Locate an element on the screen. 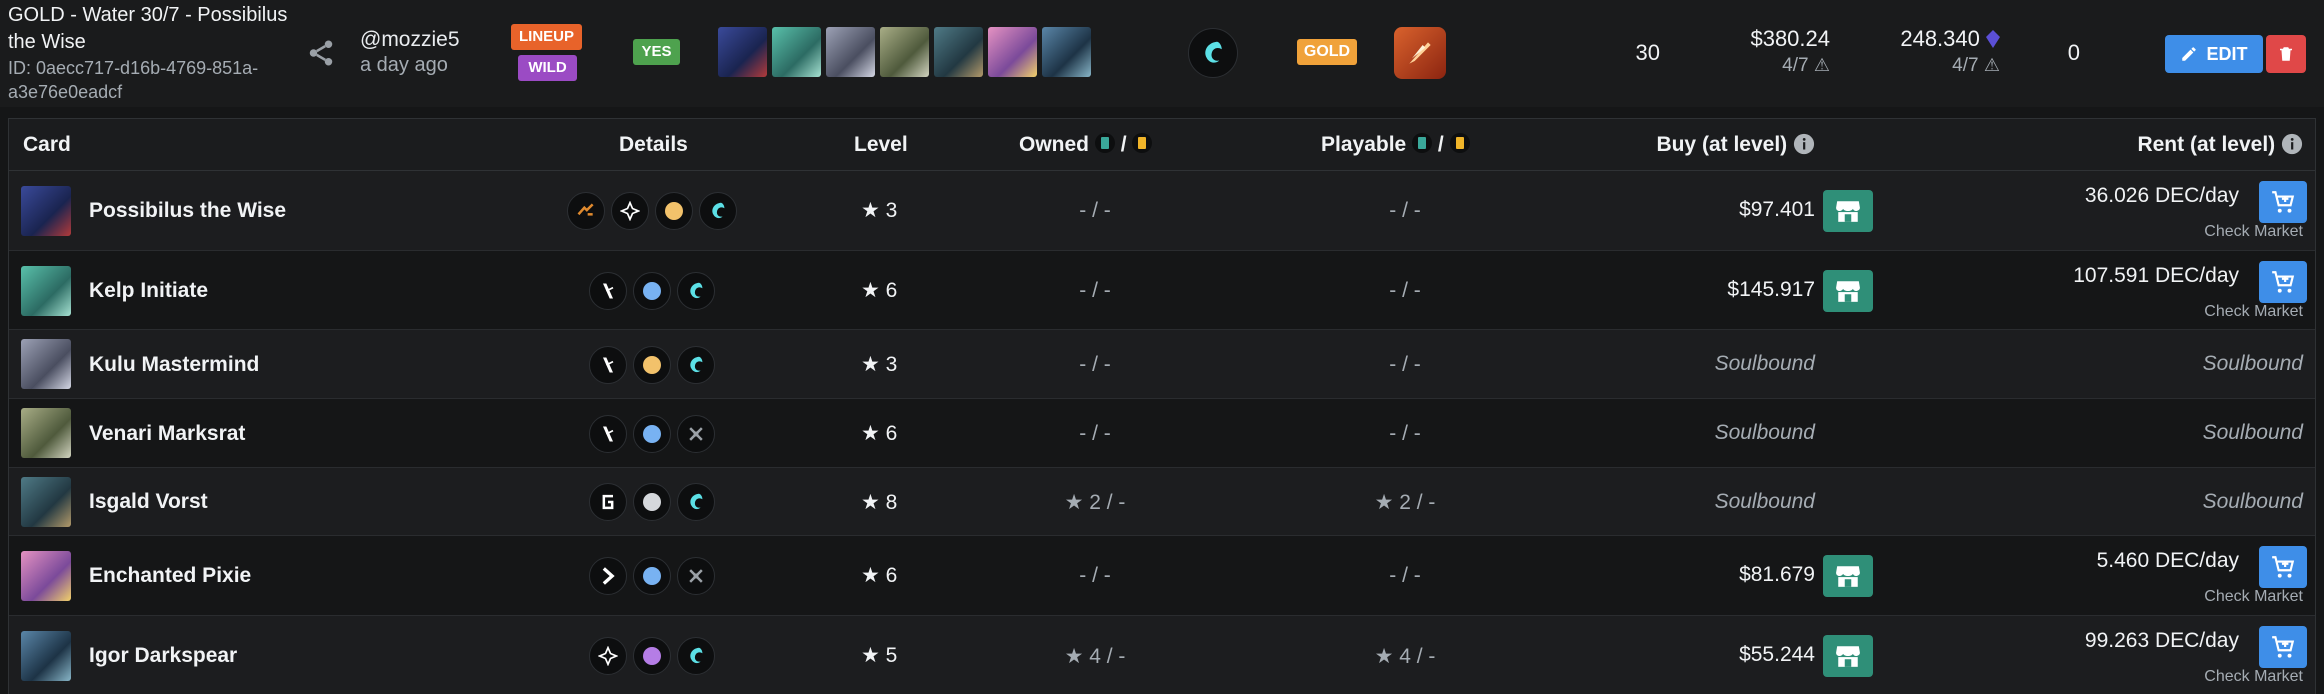 This screenshot has height=694, width=2324. card-level: ★ 3 is located at coordinates (891, 210).